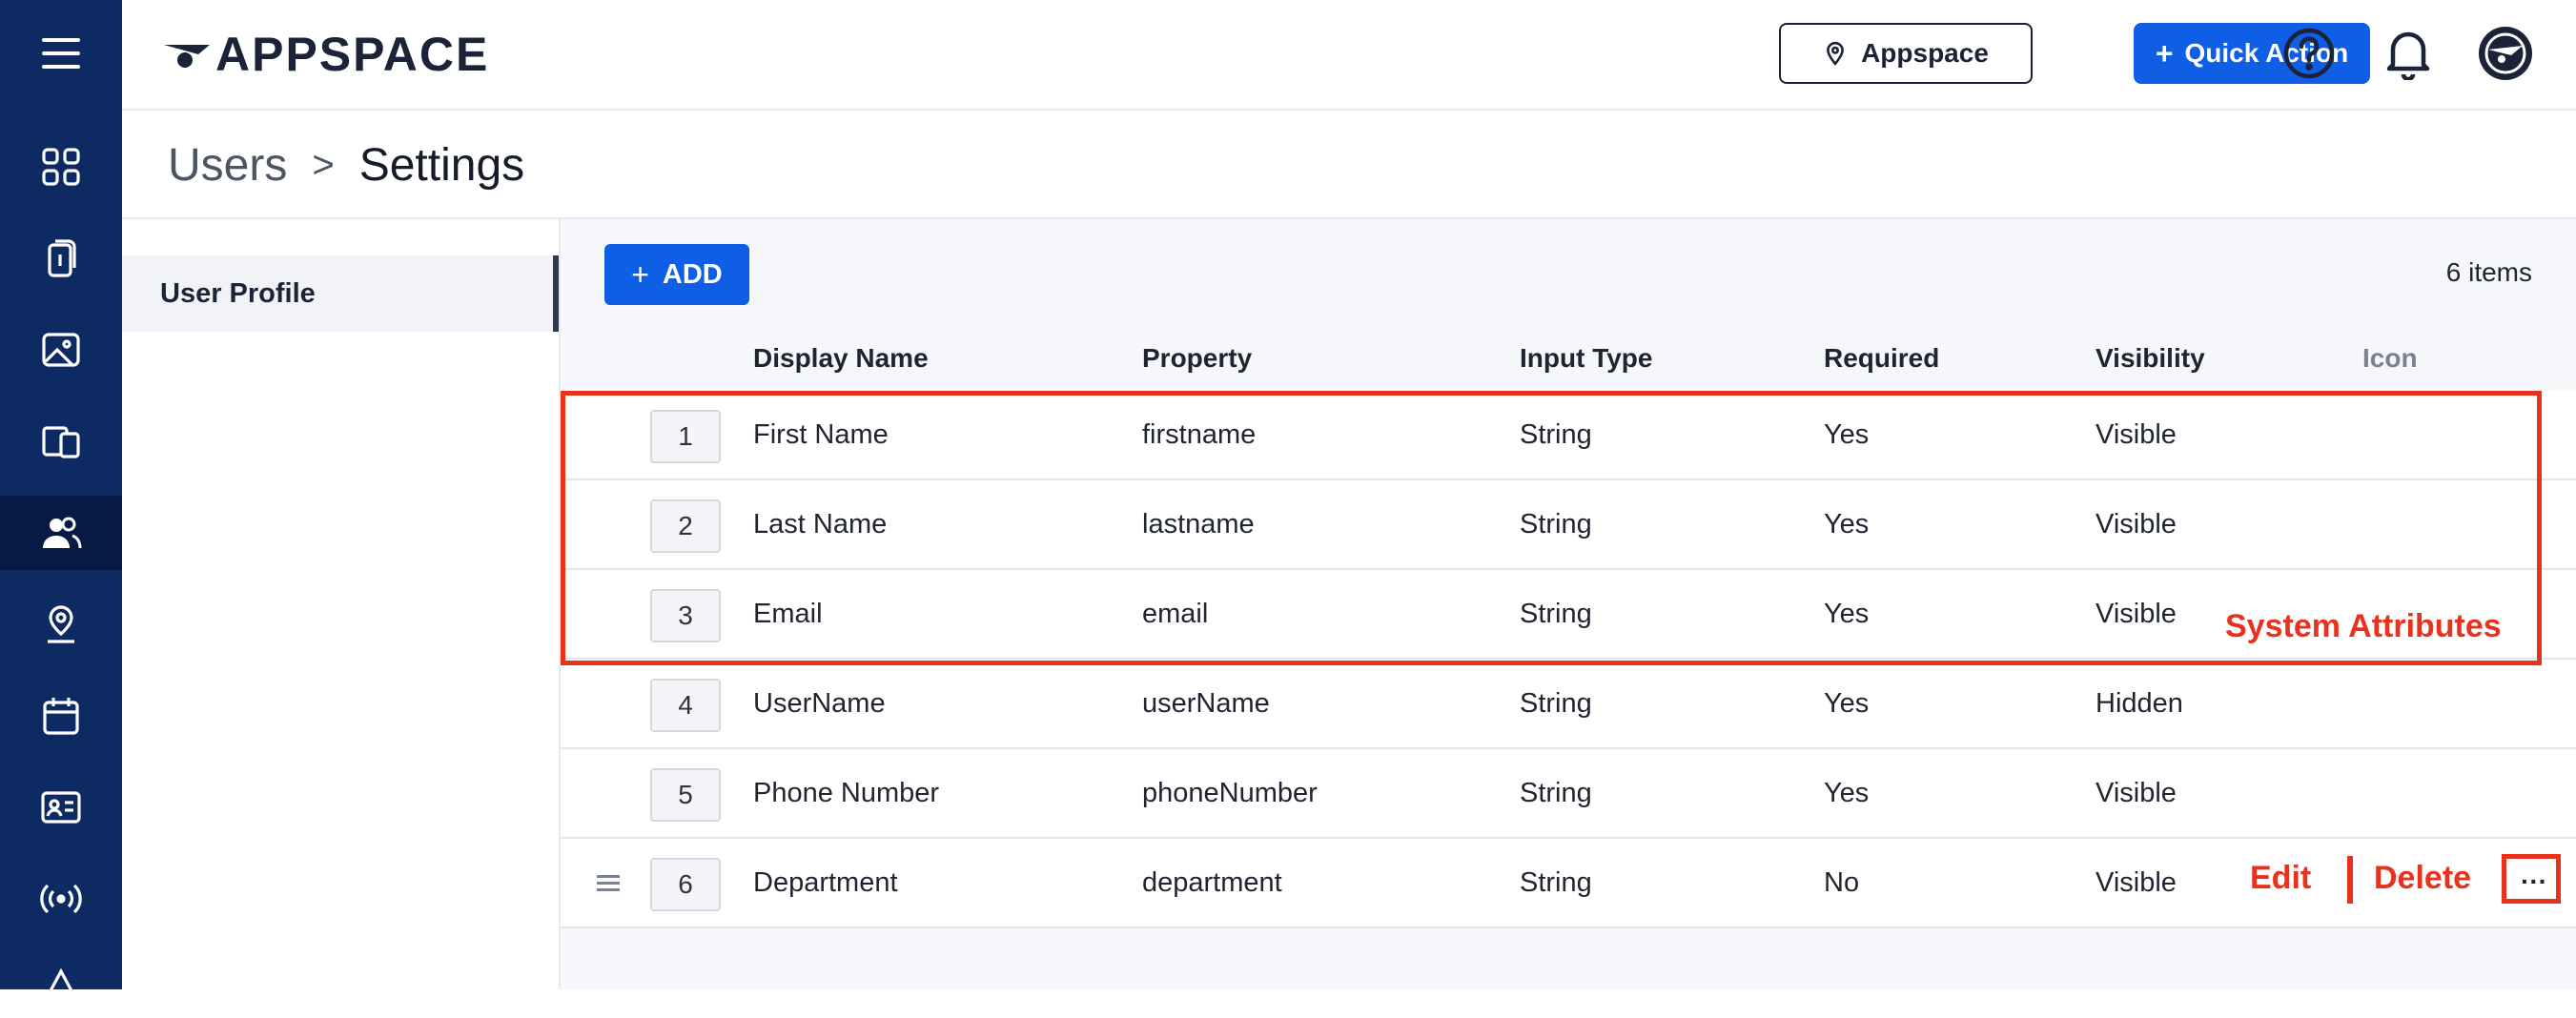 The width and height of the screenshot is (2576, 1018). I want to click on cell-property: phoneNumber, so click(1230, 793).